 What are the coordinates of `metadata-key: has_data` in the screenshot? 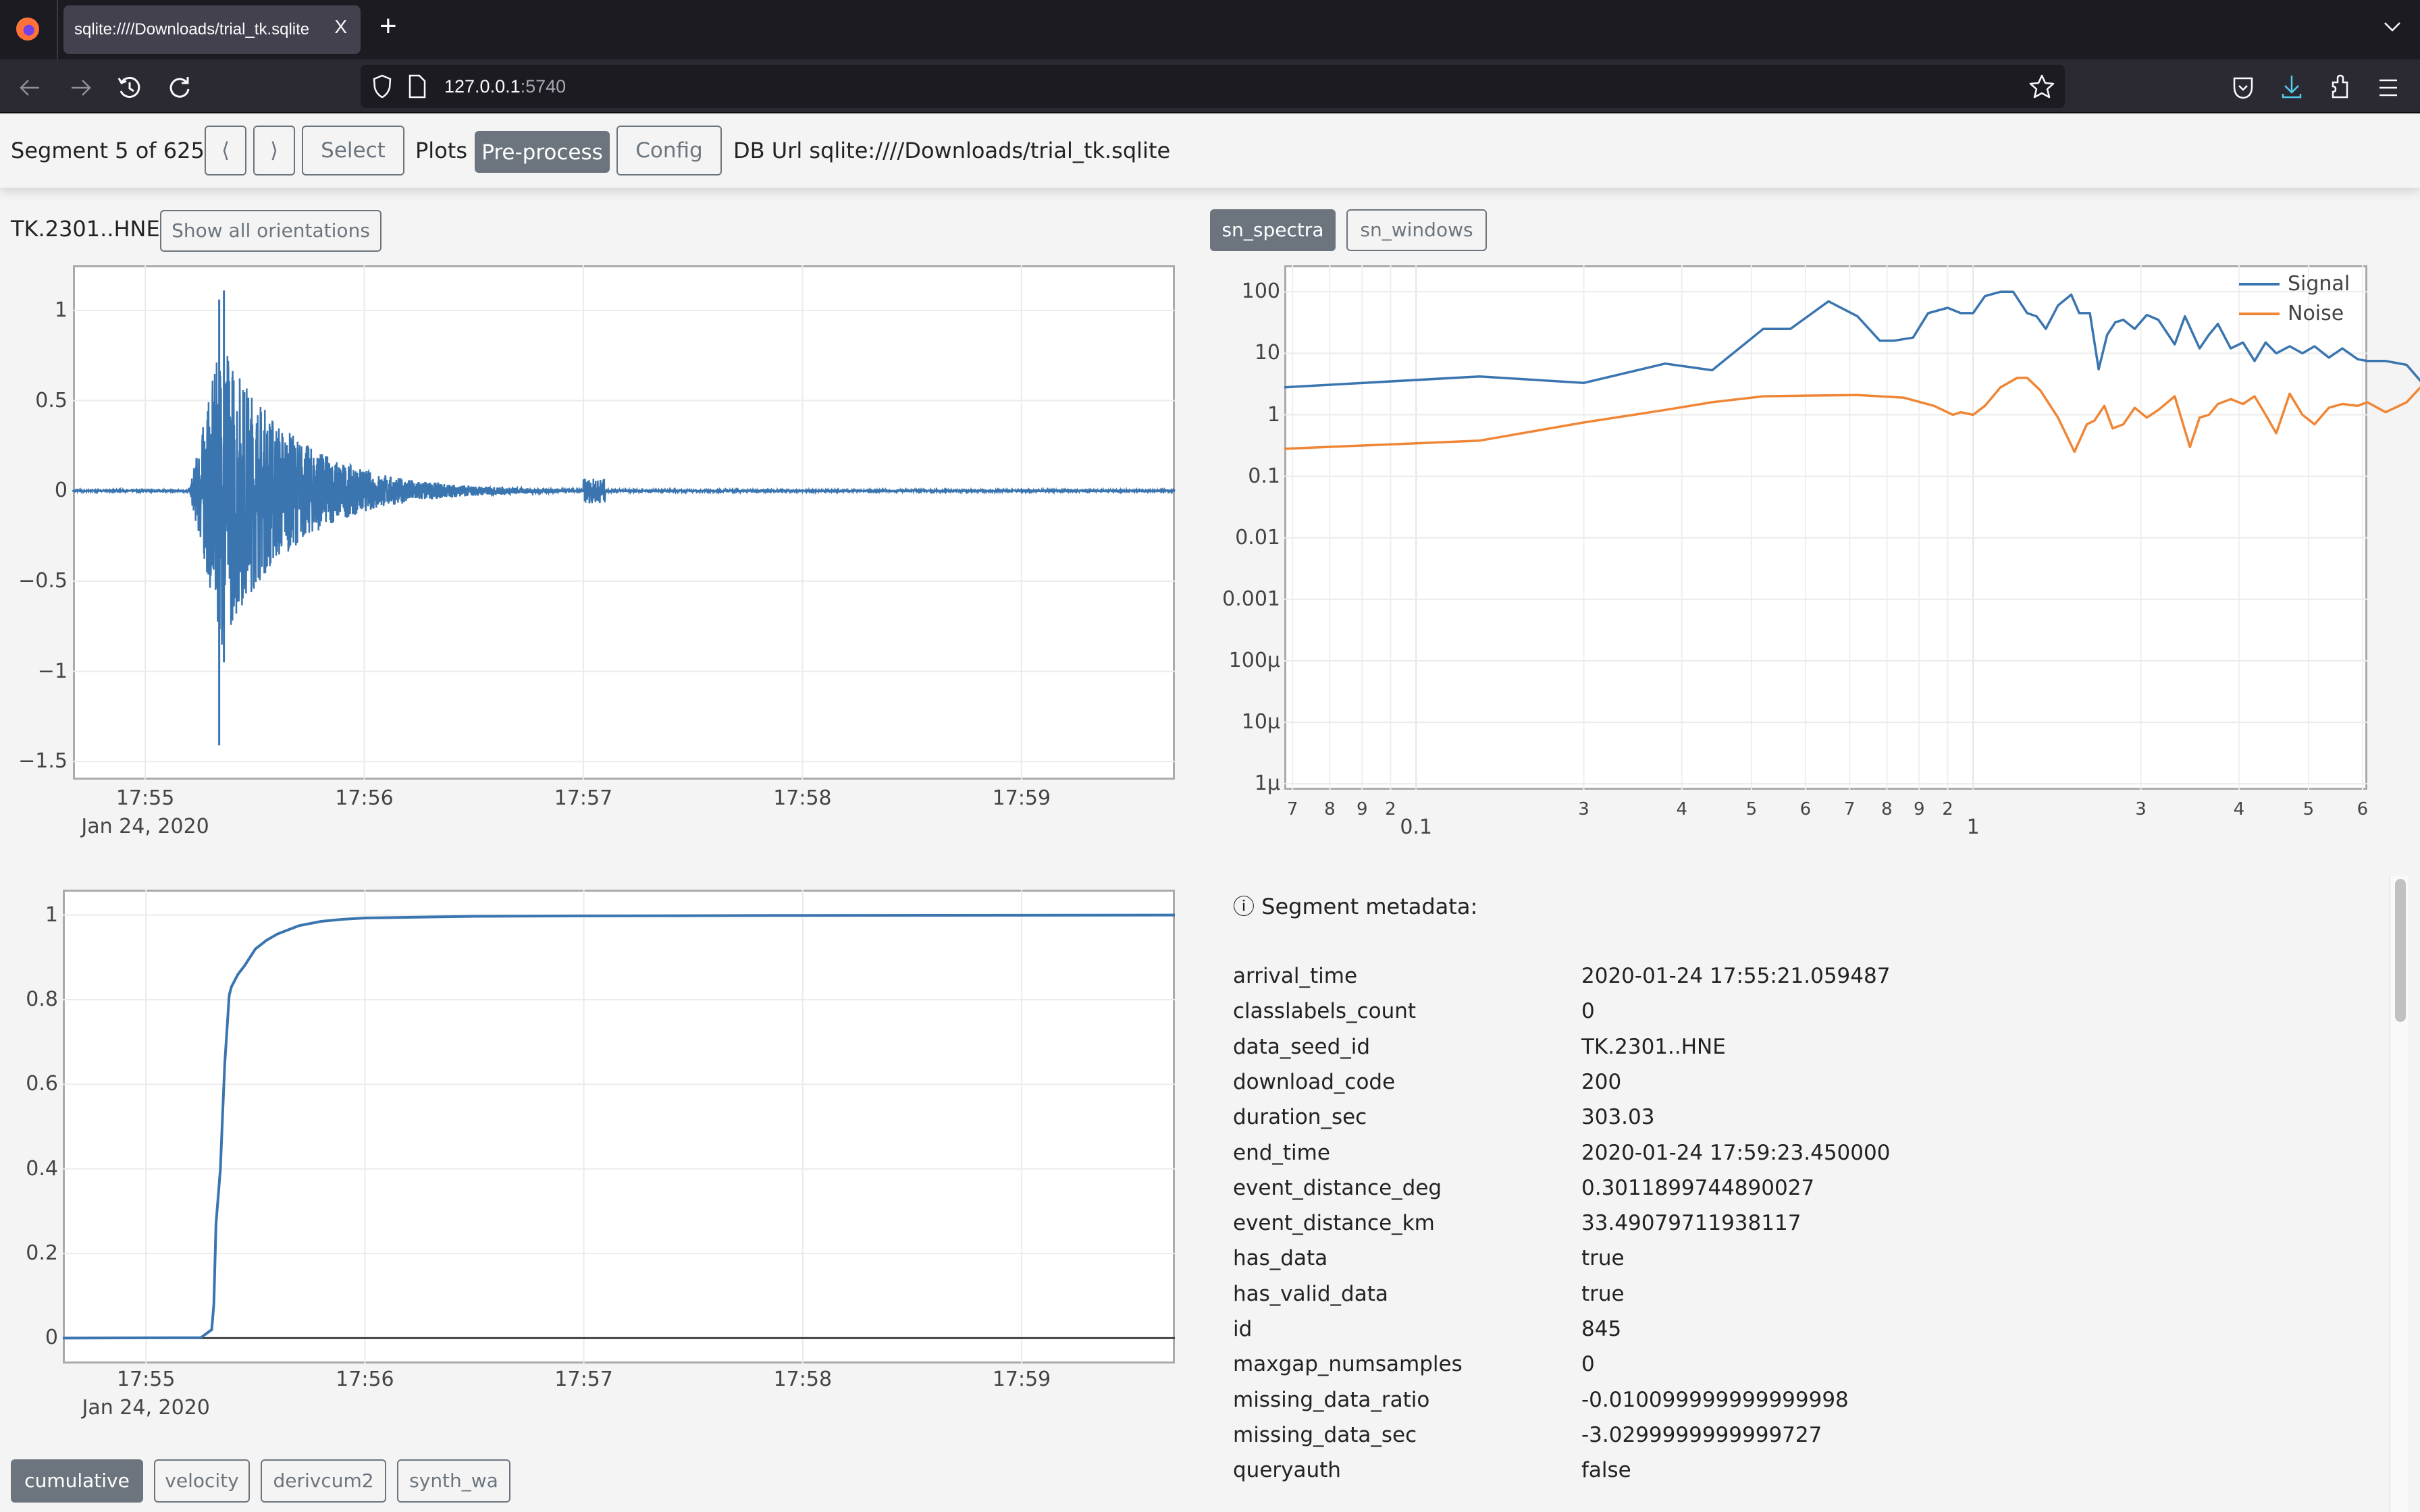 It's located at (1280, 1258).